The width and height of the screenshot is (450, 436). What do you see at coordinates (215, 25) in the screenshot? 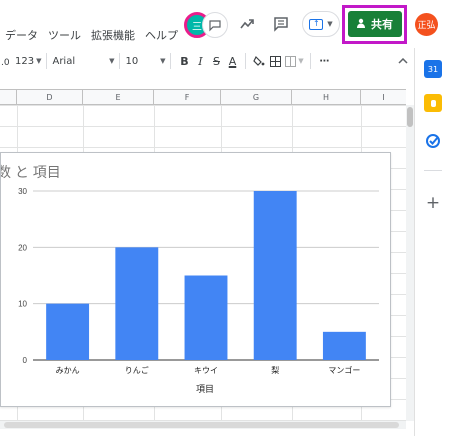
I see `chat-icon` at bounding box center [215, 25].